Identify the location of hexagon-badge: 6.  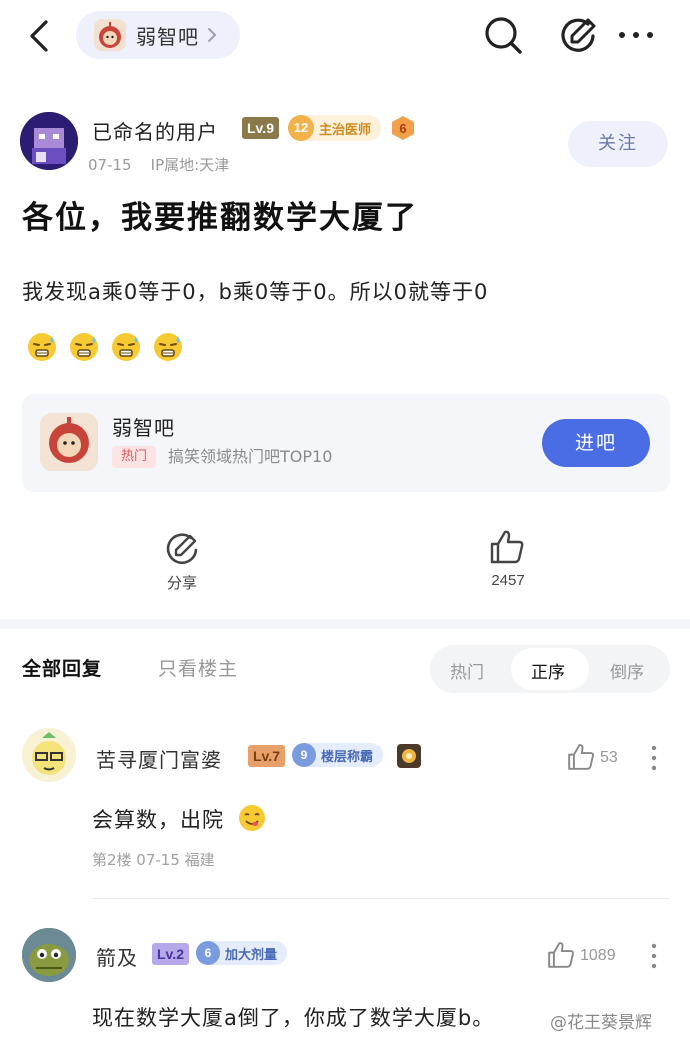
(403, 128).